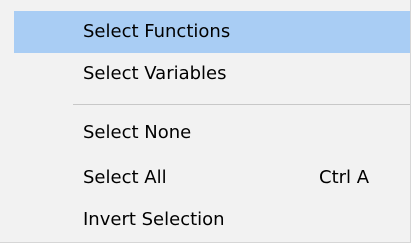  Describe the element at coordinates (157, 31) in the screenshot. I see `menu-item-label: Select Functions` at that location.